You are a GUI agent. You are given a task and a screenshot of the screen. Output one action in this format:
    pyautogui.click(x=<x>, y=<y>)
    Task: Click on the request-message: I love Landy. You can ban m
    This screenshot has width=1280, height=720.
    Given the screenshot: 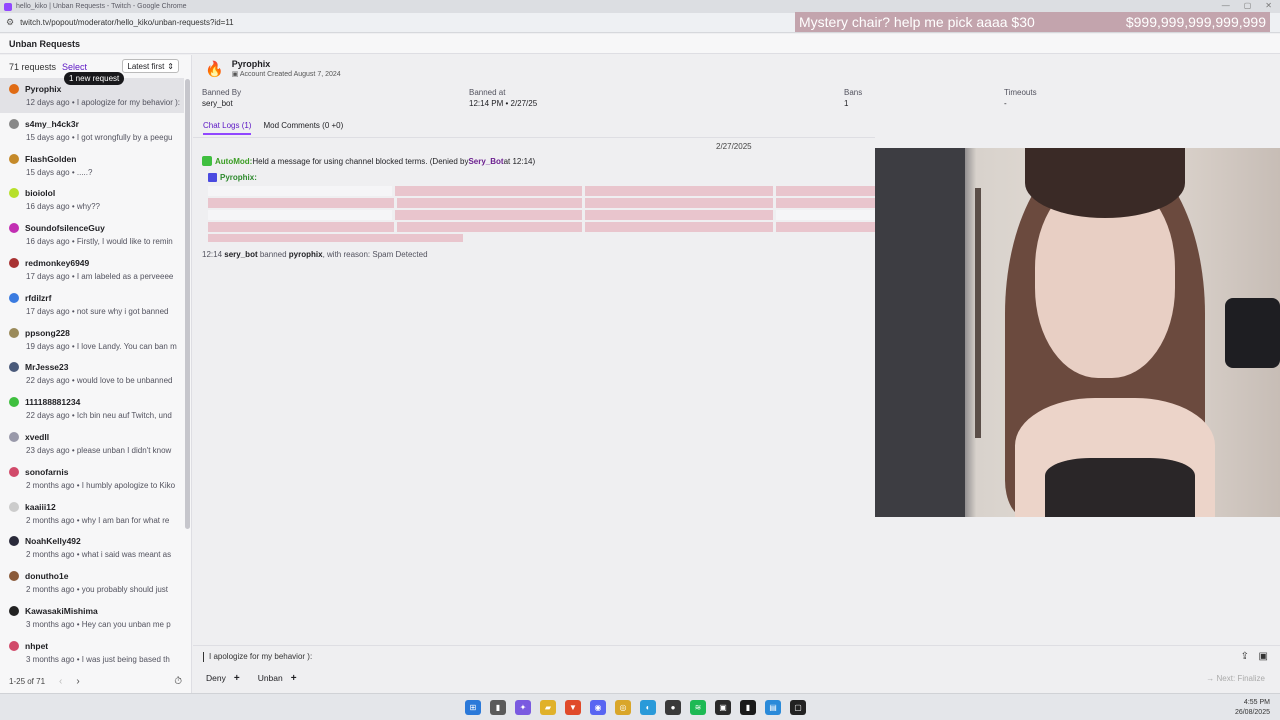 What is the action you would take?
    pyautogui.click(x=126, y=346)
    